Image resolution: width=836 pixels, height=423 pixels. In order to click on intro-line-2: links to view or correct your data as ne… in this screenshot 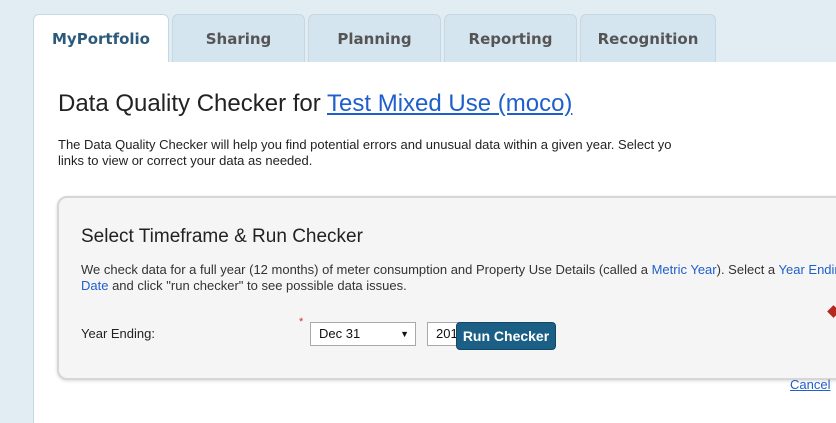, I will do `click(185, 160)`.